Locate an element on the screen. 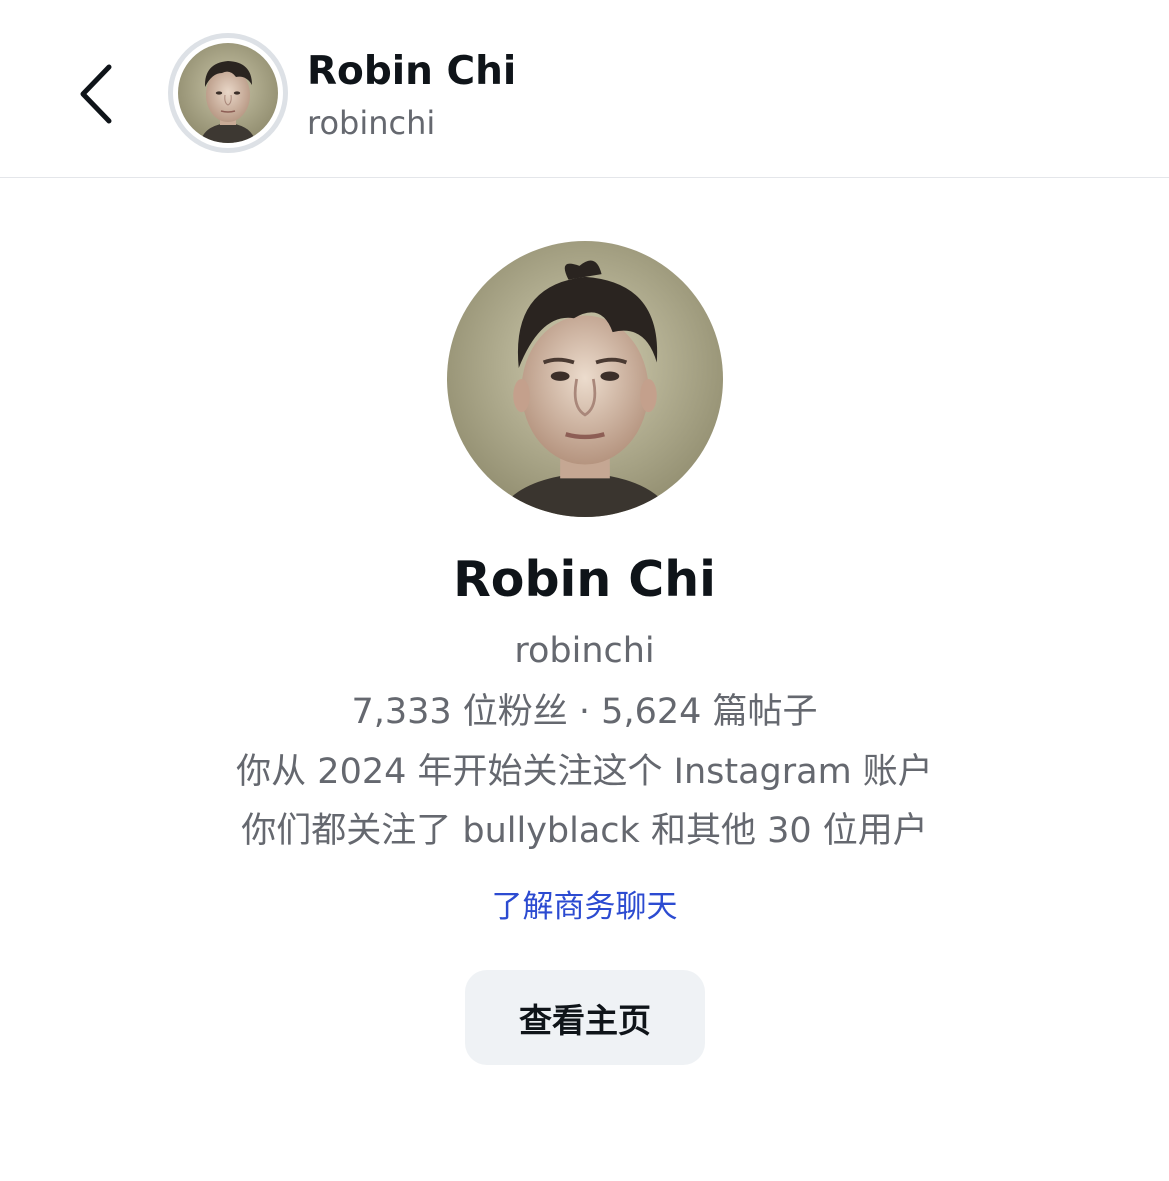  profile-handle: robinchi is located at coordinates (584, 651).